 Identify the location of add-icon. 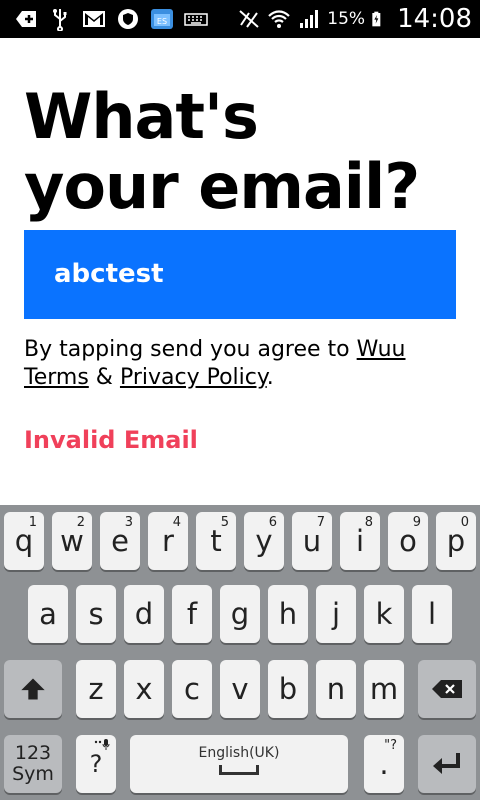
(26, 19).